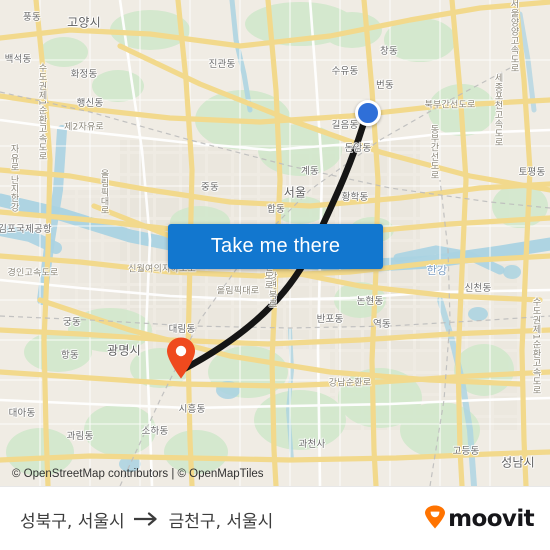  Describe the element at coordinates (368, 113) in the screenshot. I see `origin-dot-marker` at that location.